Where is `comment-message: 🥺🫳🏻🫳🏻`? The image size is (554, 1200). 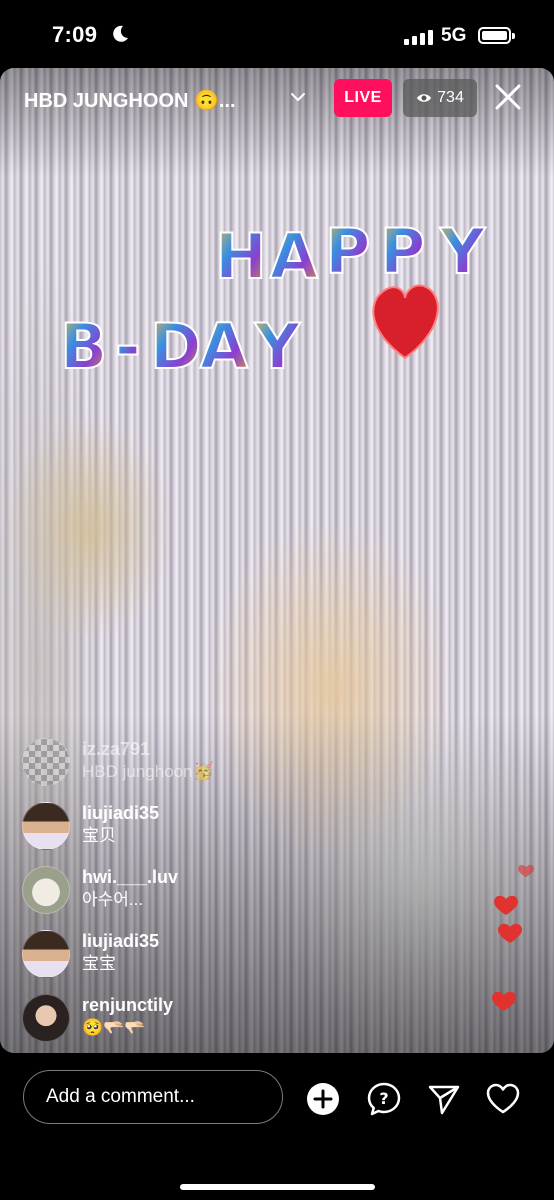
comment-message: 🥺🫳🏻🫳🏻 is located at coordinates (114, 1027).